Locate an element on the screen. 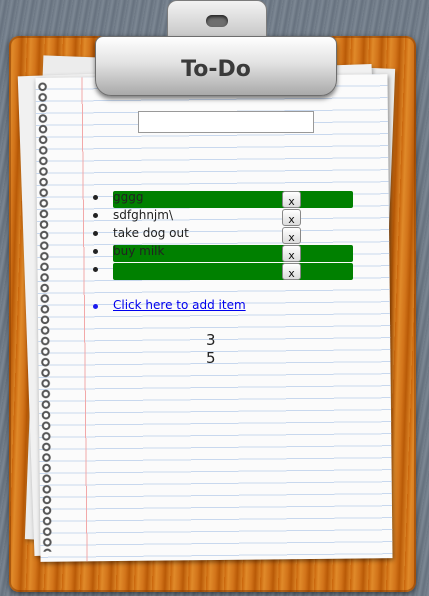 Image resolution: width=429 pixels, height=596 pixels. todo-item: buy milk x is located at coordinates (223, 253).